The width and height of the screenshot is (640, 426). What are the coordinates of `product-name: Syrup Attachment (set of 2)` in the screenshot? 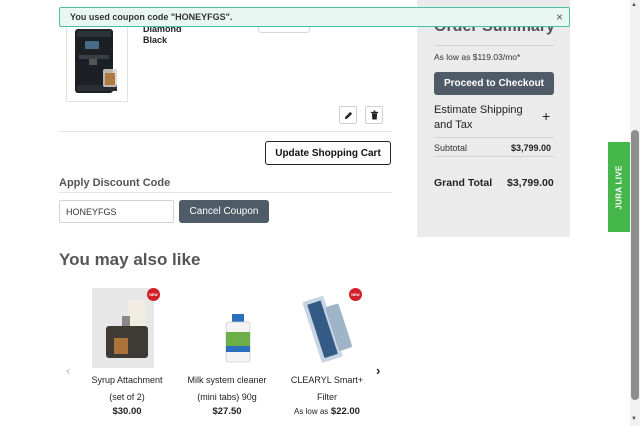 It's located at (127, 389).